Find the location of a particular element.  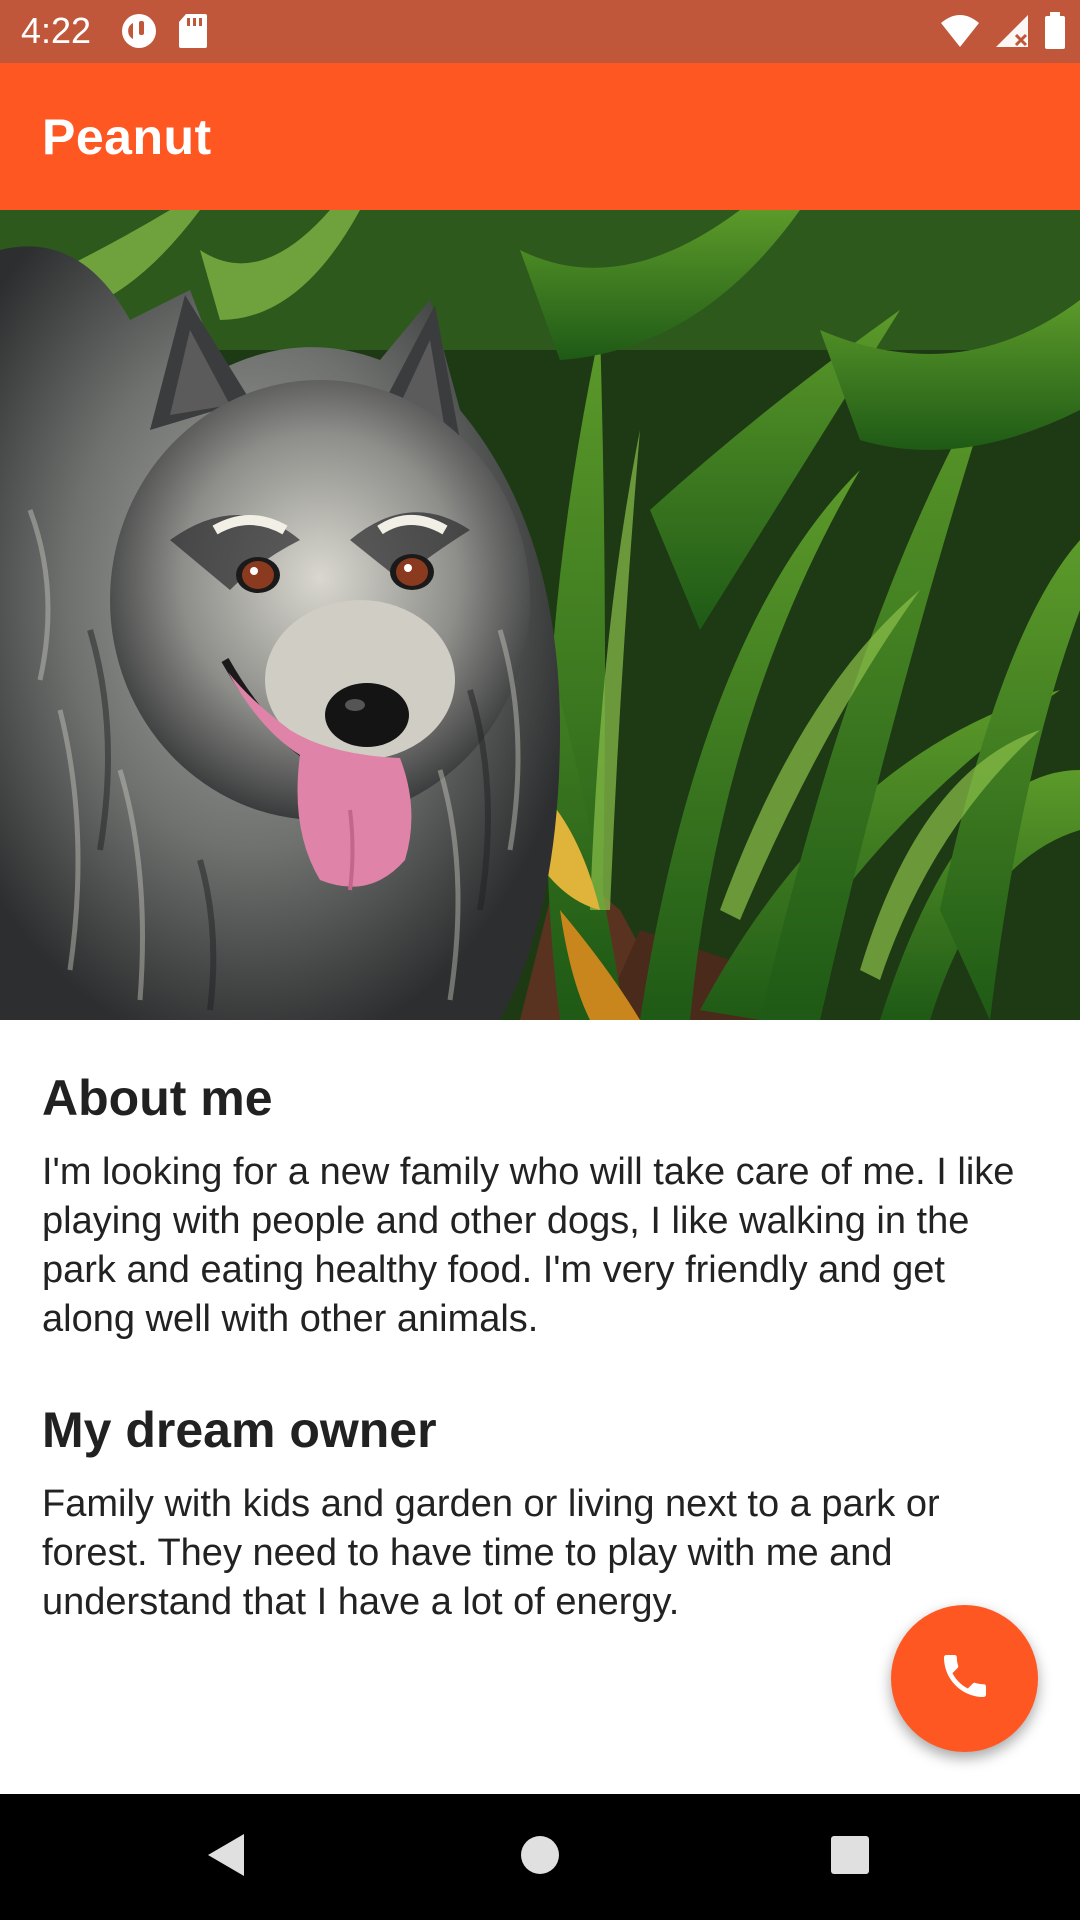

navigation-bar is located at coordinates (540, 1857).